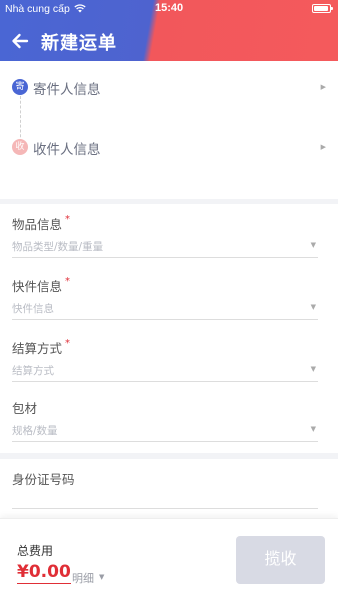 The height and width of the screenshot is (600, 338). I want to click on wifi-icon, so click(80, 8).